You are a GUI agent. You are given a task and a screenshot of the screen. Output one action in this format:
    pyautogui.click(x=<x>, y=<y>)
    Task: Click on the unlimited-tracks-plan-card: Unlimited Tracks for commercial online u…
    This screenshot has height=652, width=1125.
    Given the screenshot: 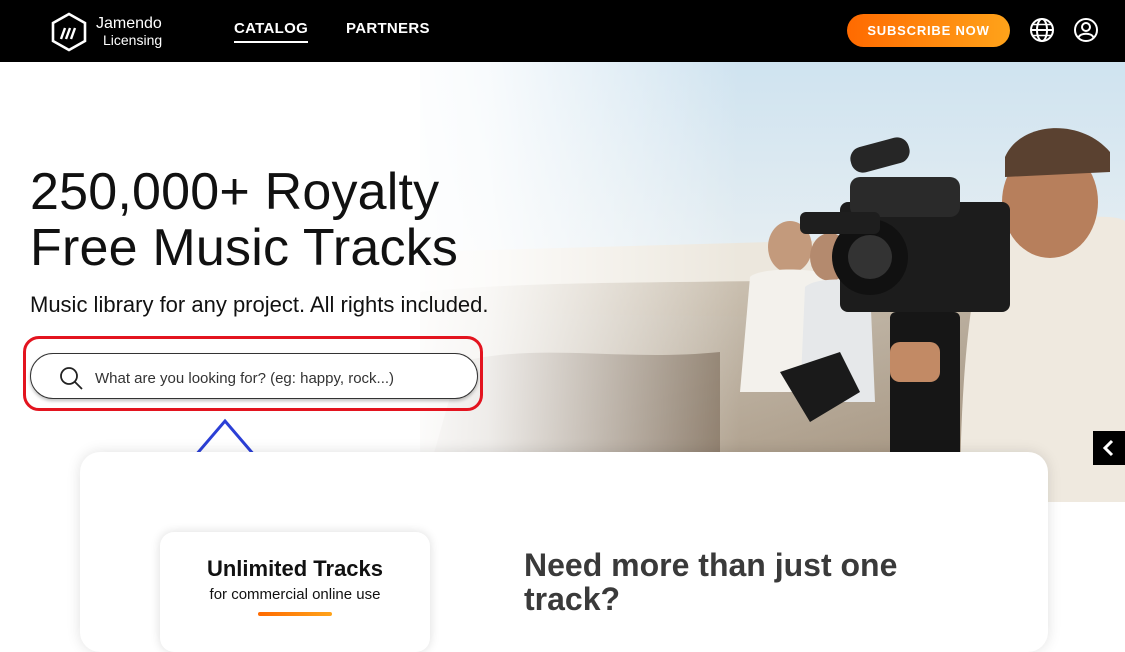 What is the action you would take?
    pyautogui.click(x=295, y=592)
    